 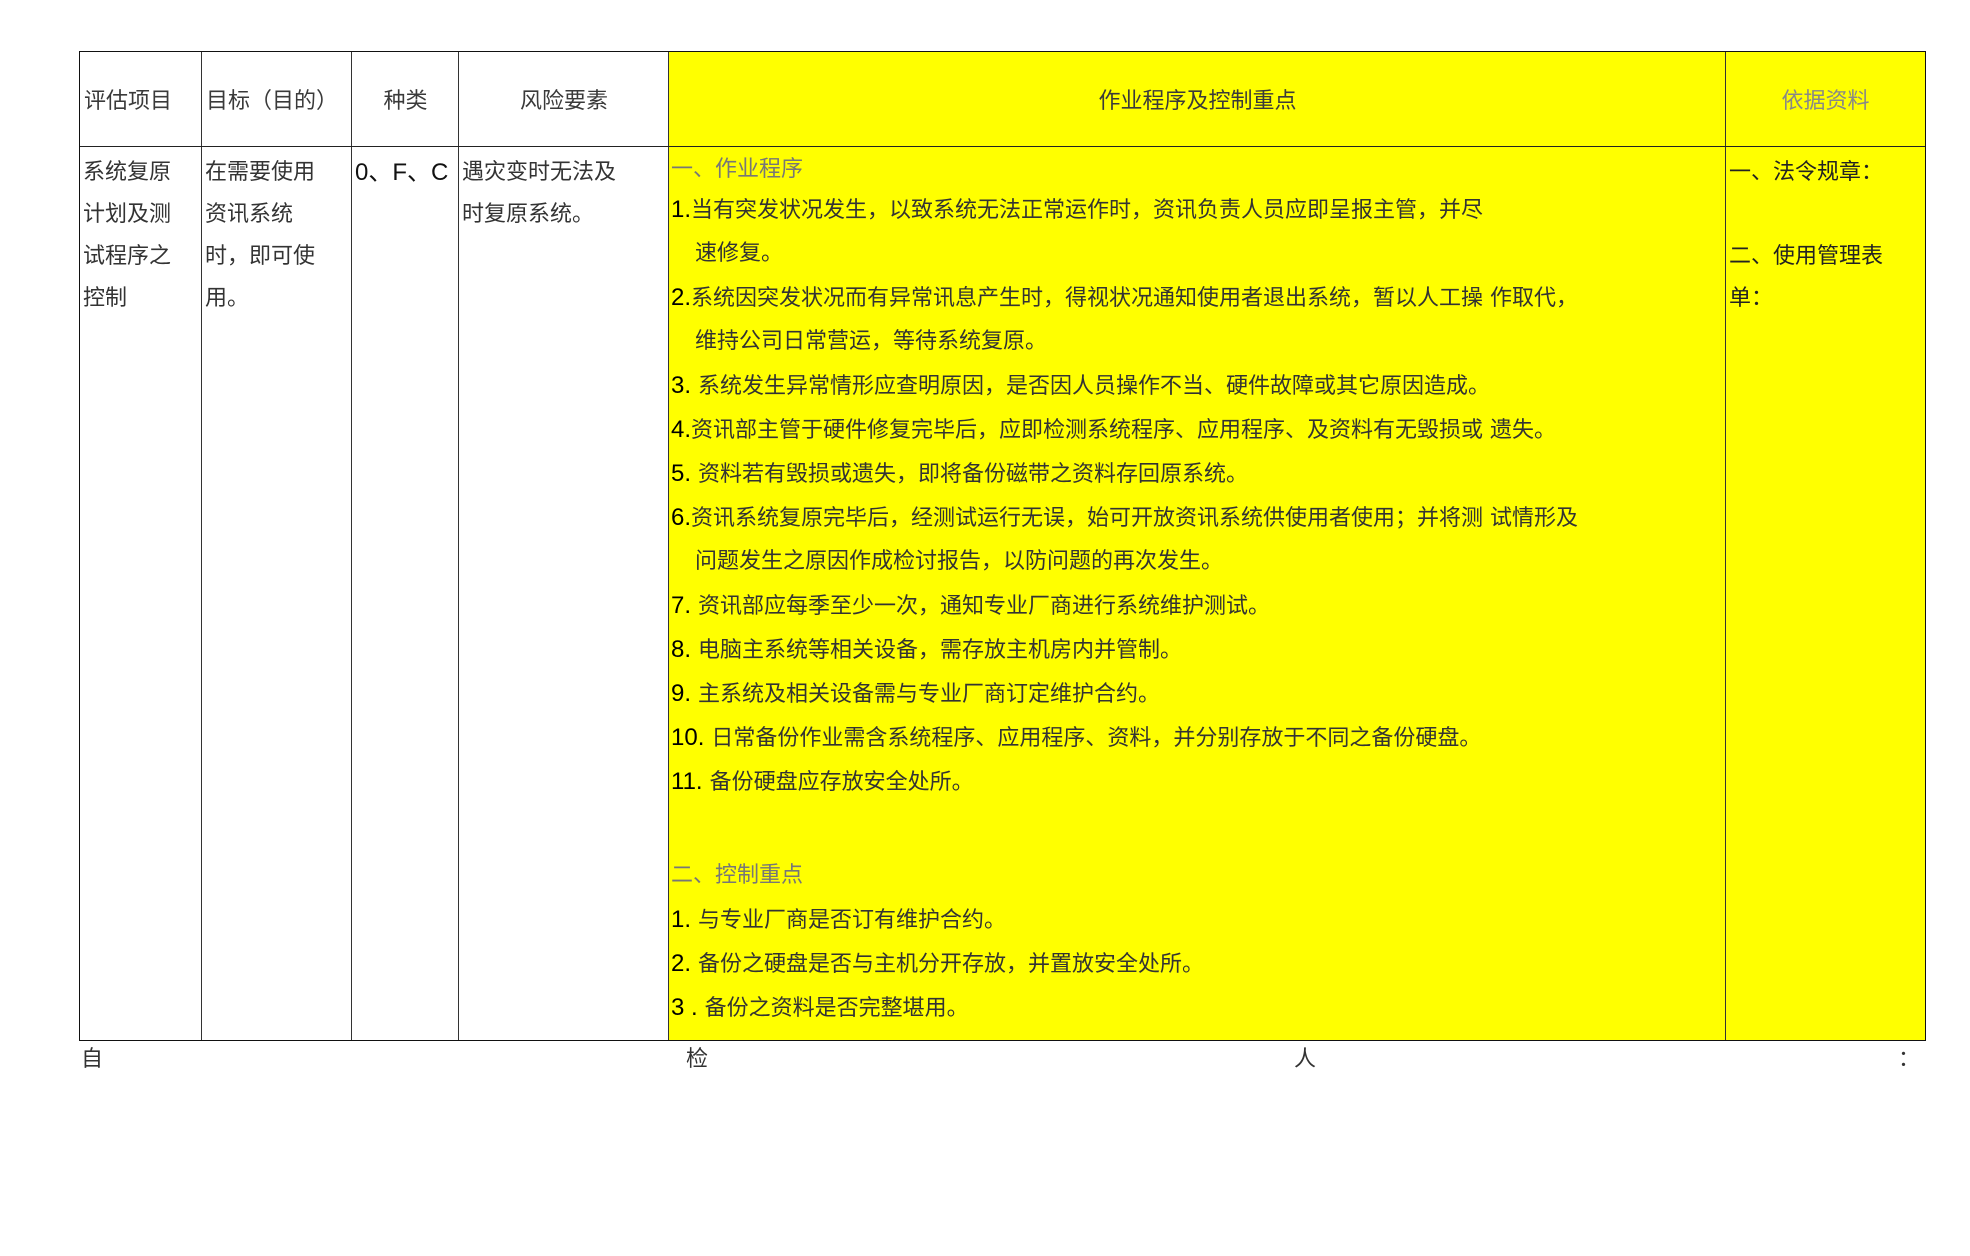 I want to click on step-text: 日常备份作业需含系统程序、应用程序、资料，并分别存放于不同之备份硬盘。, so click(x=1093, y=738).